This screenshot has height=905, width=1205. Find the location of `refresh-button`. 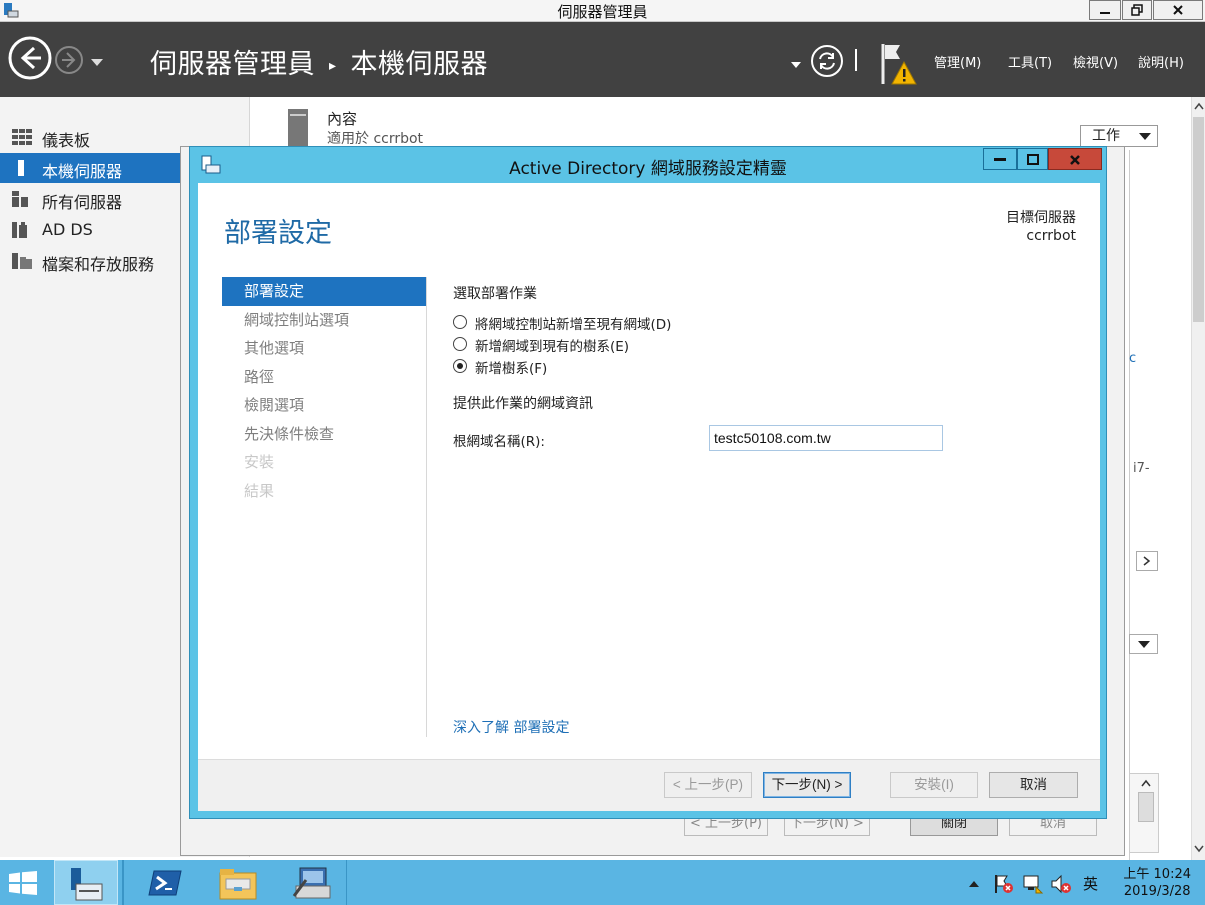

refresh-button is located at coordinates (827, 63).